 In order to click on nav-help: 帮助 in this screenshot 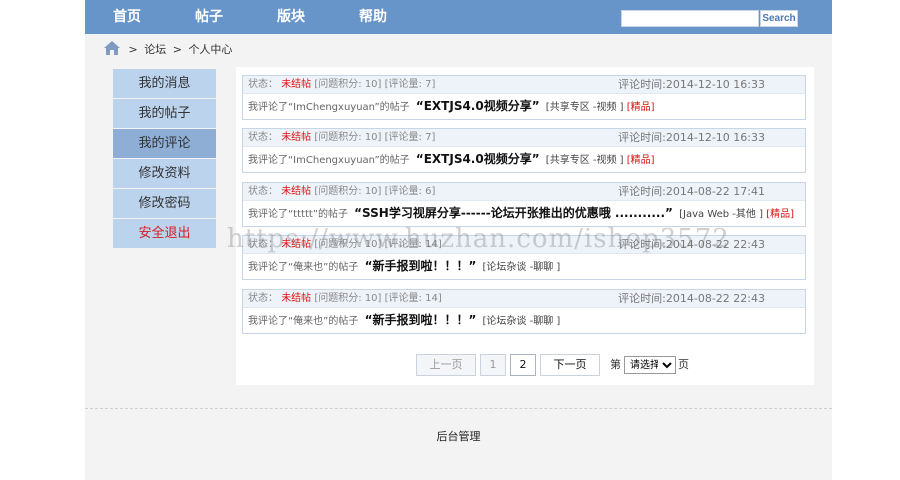, I will do `click(373, 17)`.